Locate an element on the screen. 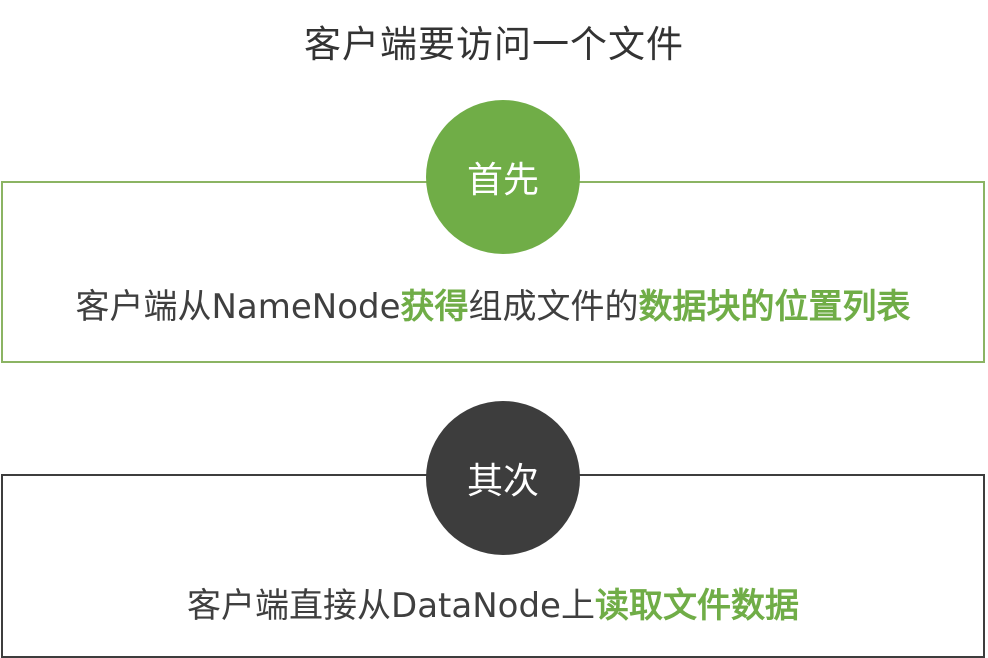  step-1-highlight-a: 获得 is located at coordinates (434, 307).